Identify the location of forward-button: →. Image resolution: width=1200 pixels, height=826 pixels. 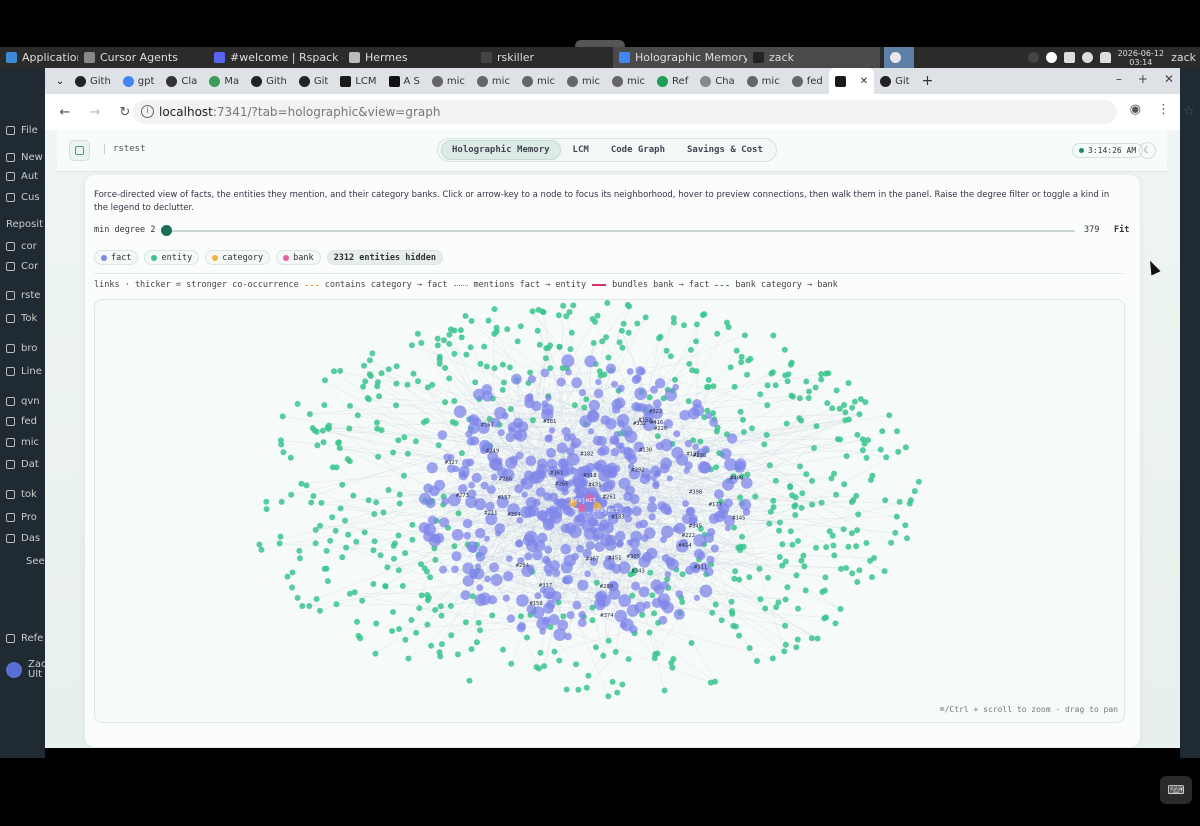
(95, 112).